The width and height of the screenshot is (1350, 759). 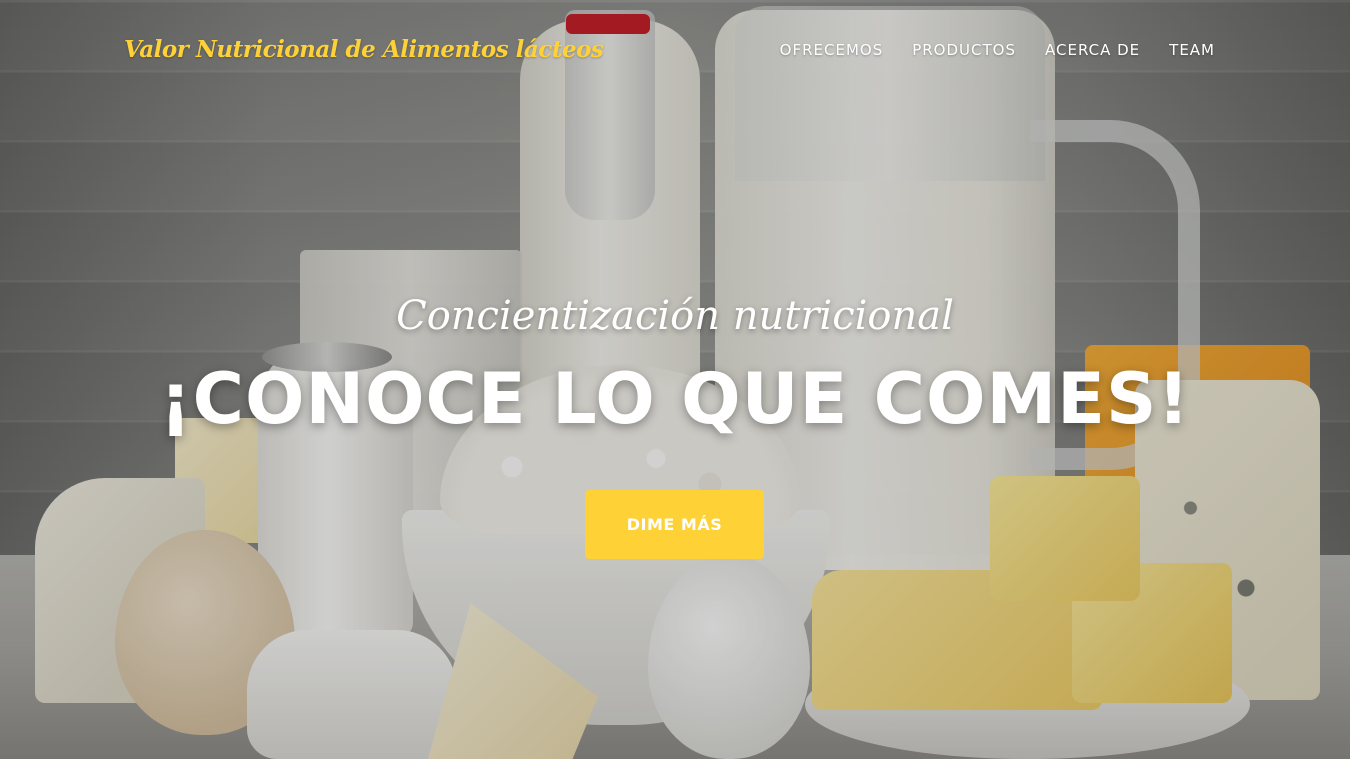 I want to click on hero-subheading: Concientización nutricional, so click(x=675, y=316).